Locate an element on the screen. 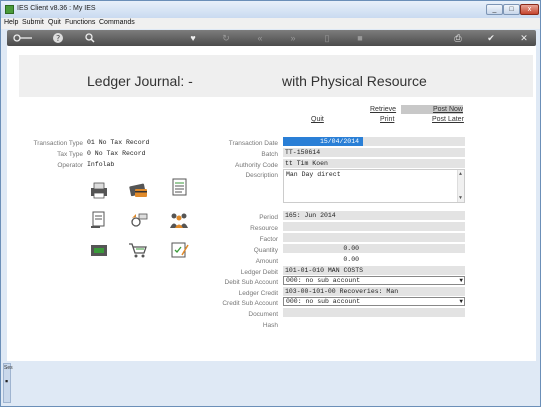  shopping-cart-icon is located at coordinates (138, 250).